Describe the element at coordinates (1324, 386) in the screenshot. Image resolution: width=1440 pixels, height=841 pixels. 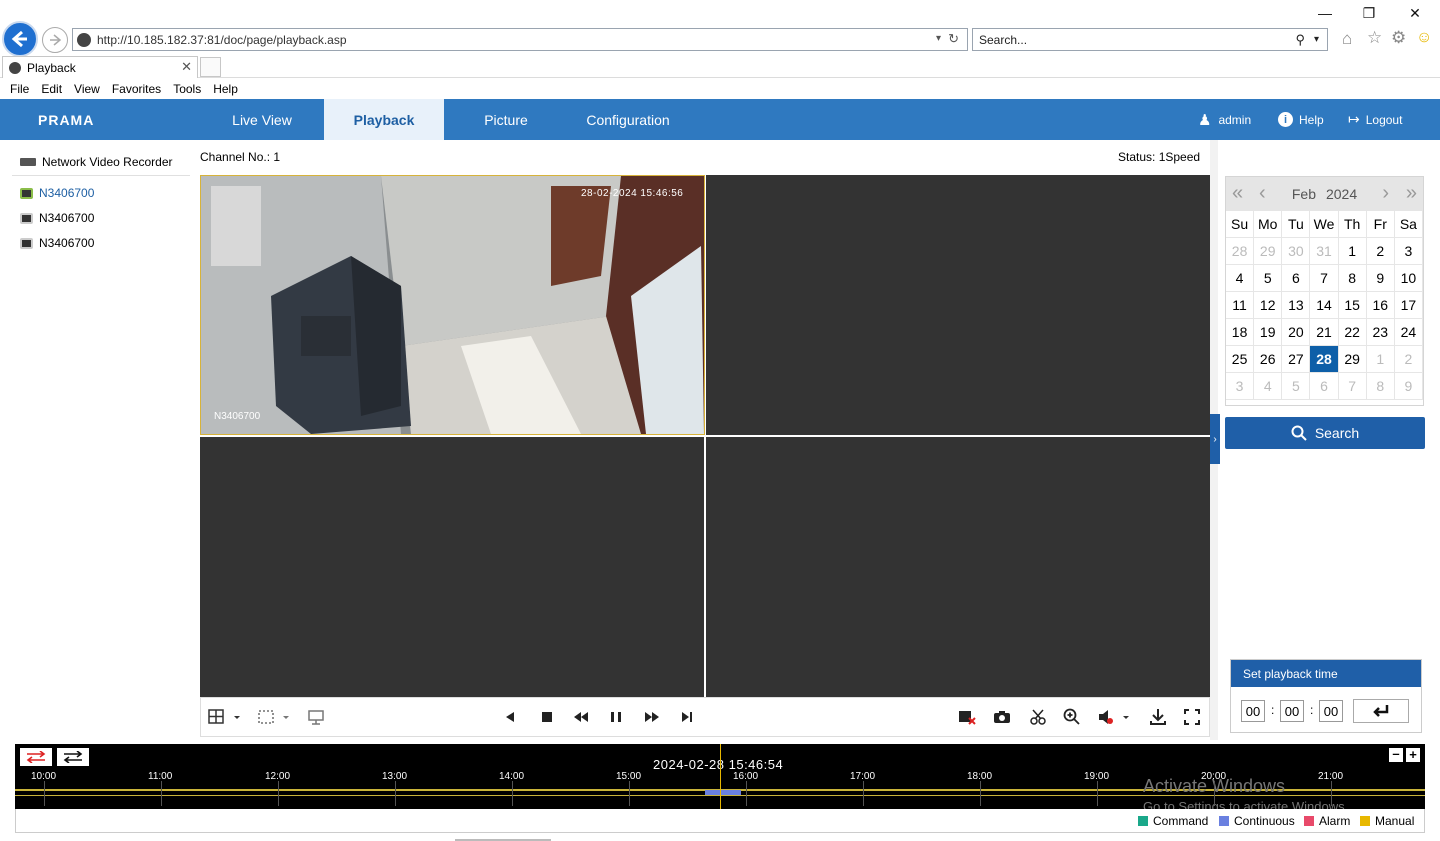
I see `calendar-day: 6` at that location.